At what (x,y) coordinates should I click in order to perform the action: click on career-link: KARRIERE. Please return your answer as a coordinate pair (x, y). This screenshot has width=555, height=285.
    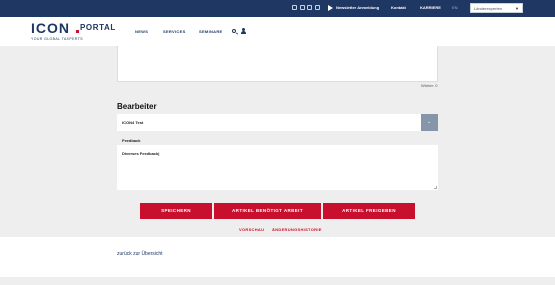
    Looking at the image, I should click on (430, 8).